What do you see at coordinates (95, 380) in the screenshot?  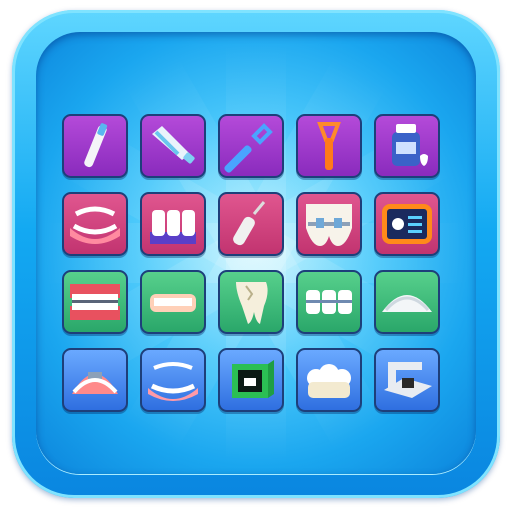 I see `palate-expander-icon` at bounding box center [95, 380].